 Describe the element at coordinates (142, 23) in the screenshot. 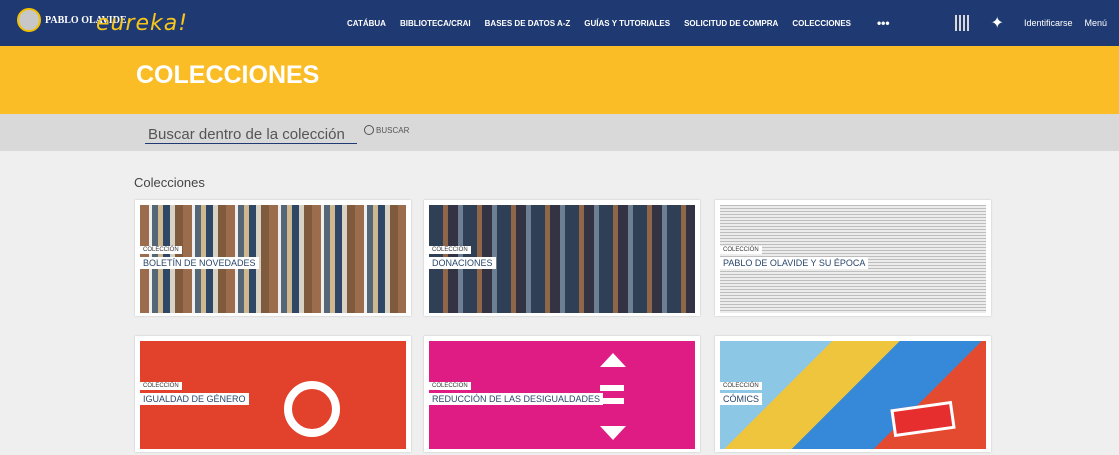

I see `eureka-logo: eureka!` at that location.